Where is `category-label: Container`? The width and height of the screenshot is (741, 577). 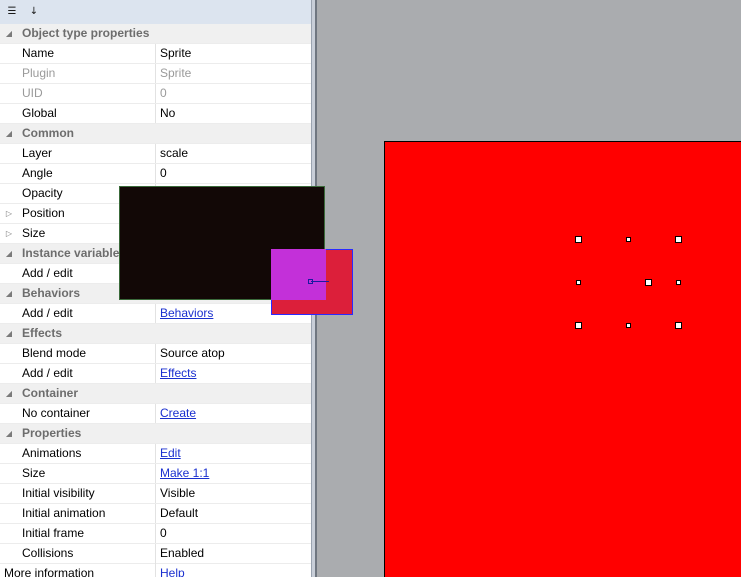 category-label: Container is located at coordinates (50, 393).